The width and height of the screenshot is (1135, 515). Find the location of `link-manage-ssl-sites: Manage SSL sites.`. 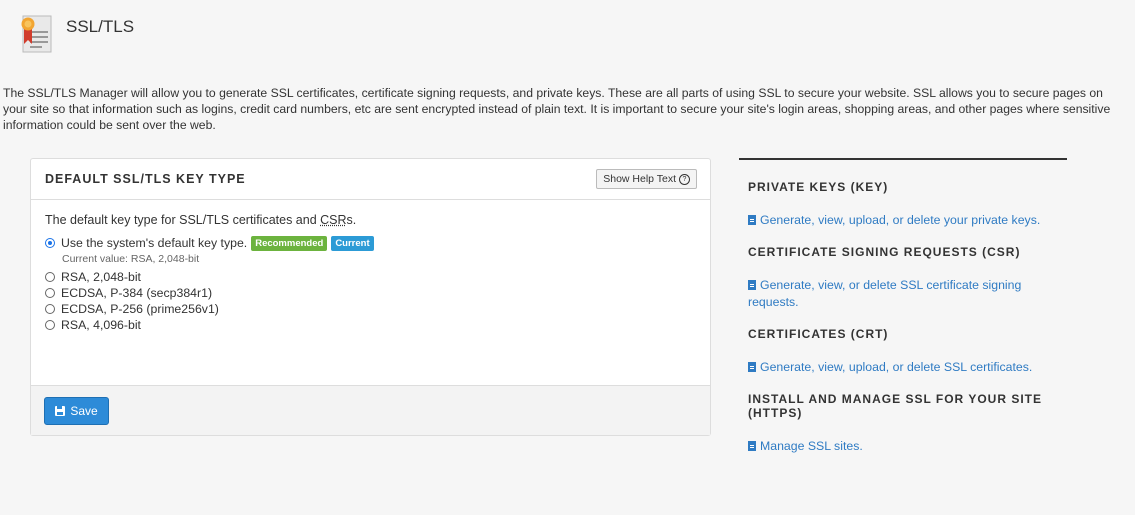

link-manage-ssl-sites: Manage SSL sites. is located at coordinates (898, 446).